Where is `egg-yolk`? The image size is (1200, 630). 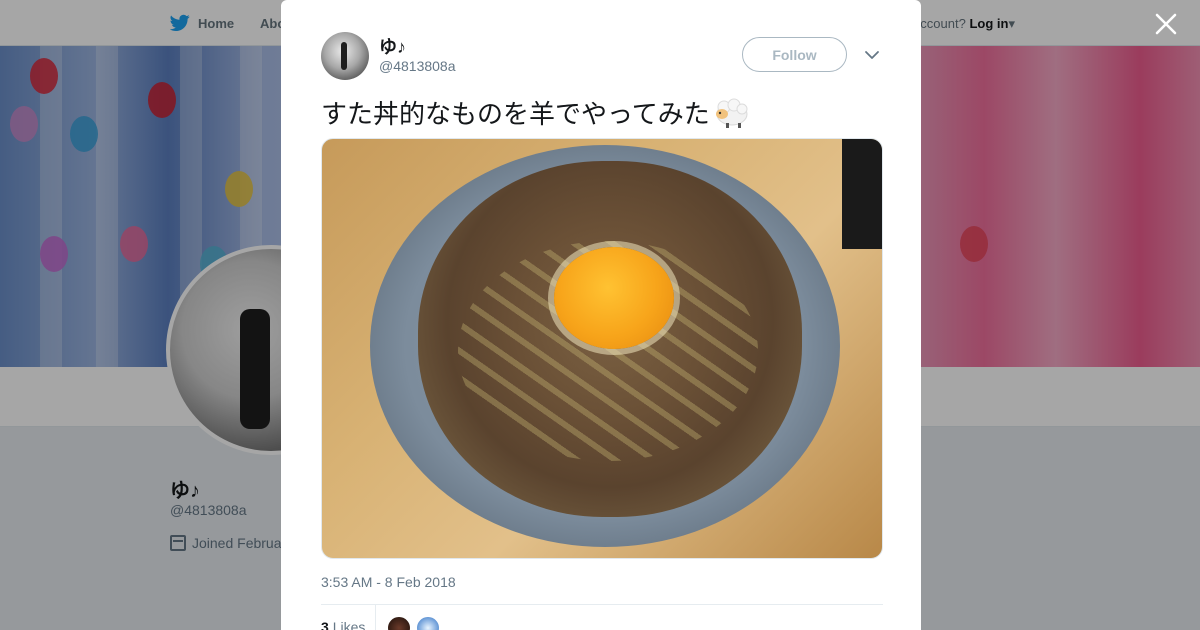 egg-yolk is located at coordinates (614, 298).